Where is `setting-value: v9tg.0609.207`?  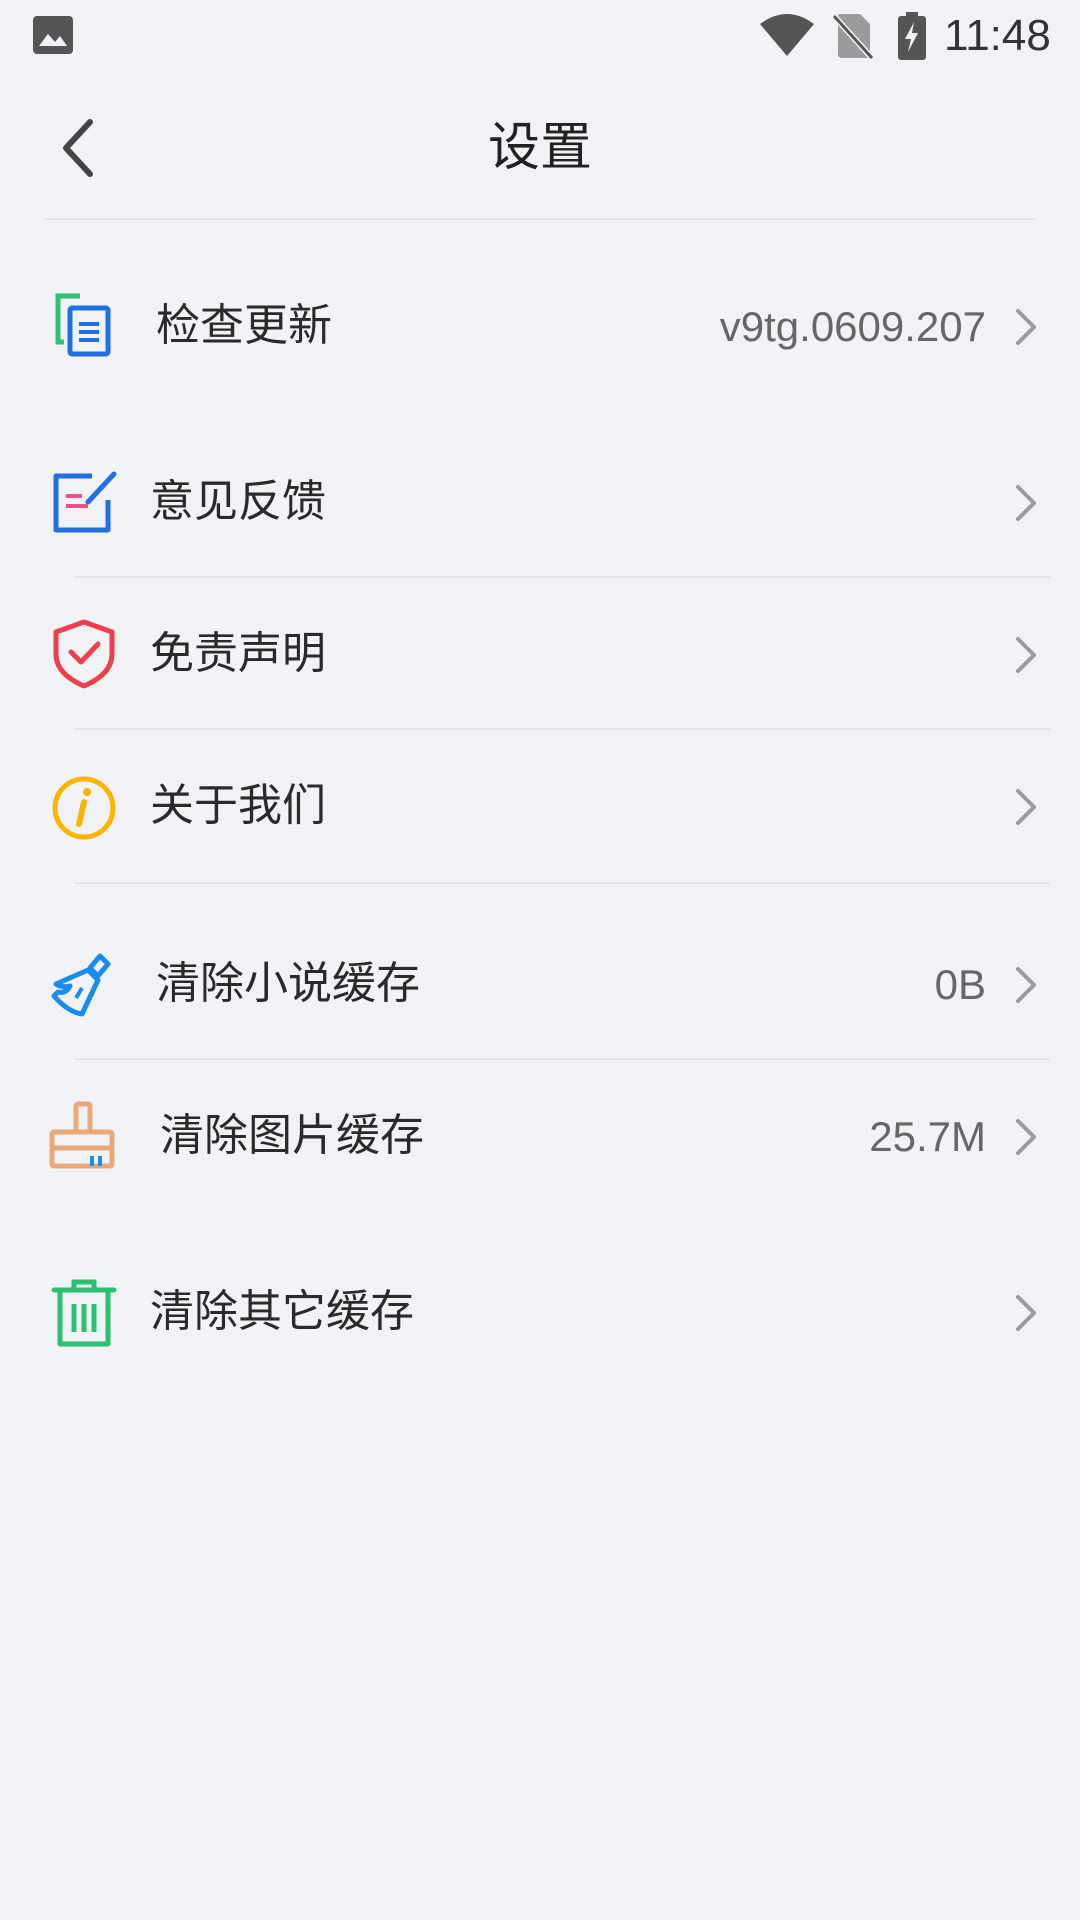
setting-value: v9tg.0609.207 is located at coordinates (852, 326).